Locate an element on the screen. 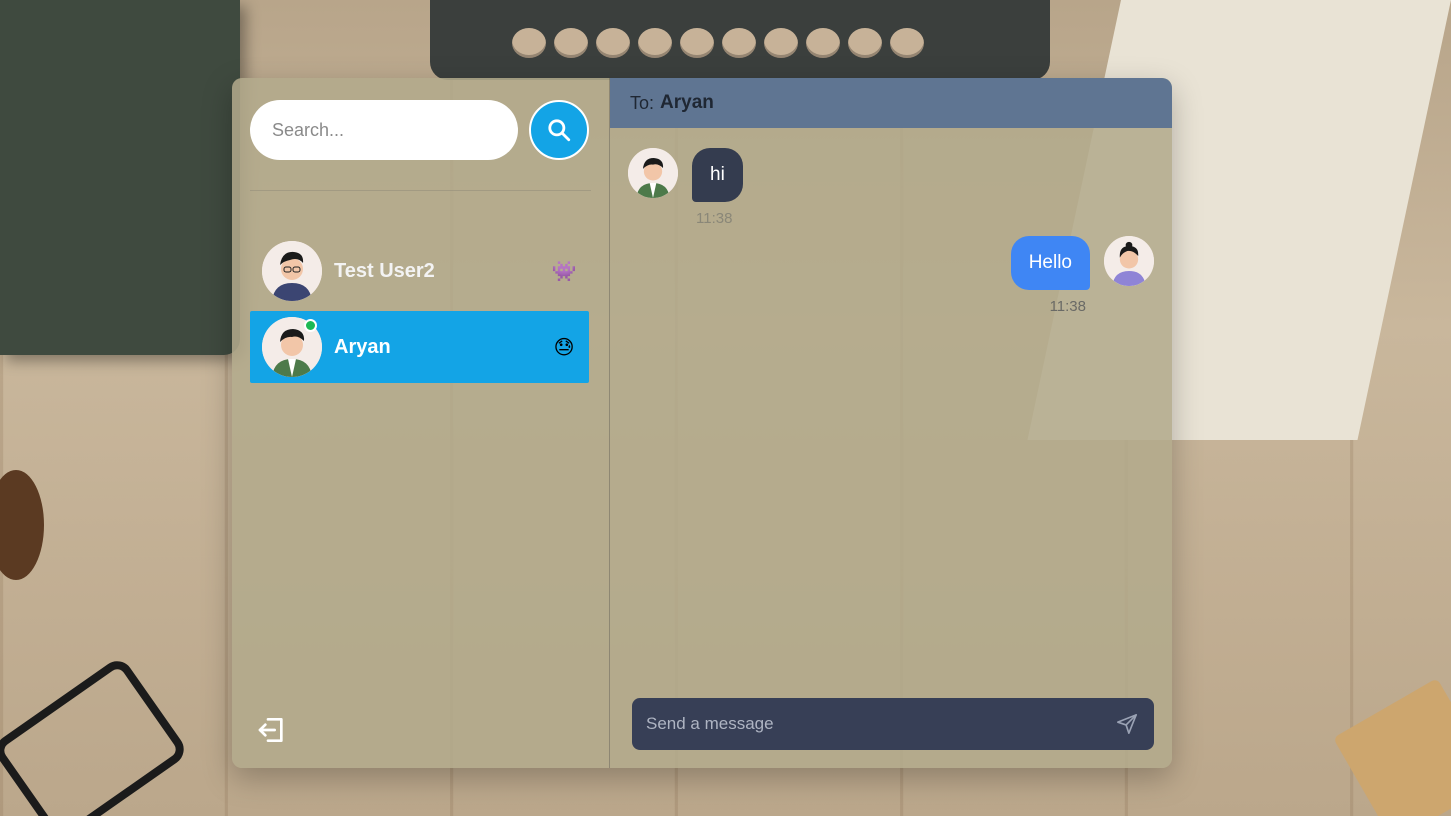  background-book is located at coordinates (120, 177).